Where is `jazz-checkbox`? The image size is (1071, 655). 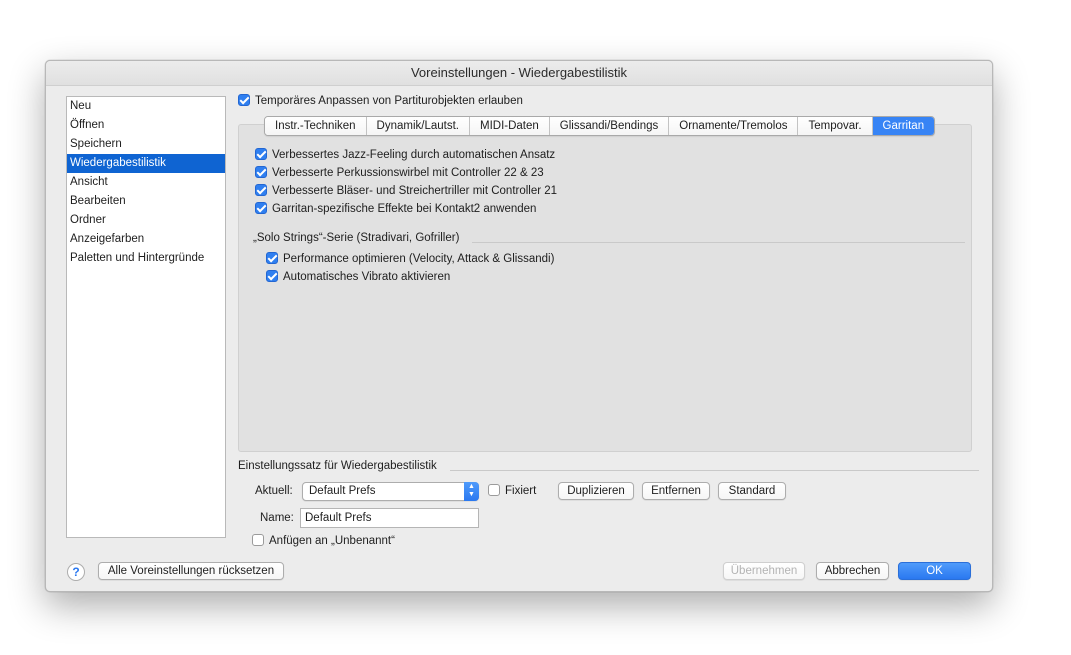
jazz-checkbox is located at coordinates (261, 153).